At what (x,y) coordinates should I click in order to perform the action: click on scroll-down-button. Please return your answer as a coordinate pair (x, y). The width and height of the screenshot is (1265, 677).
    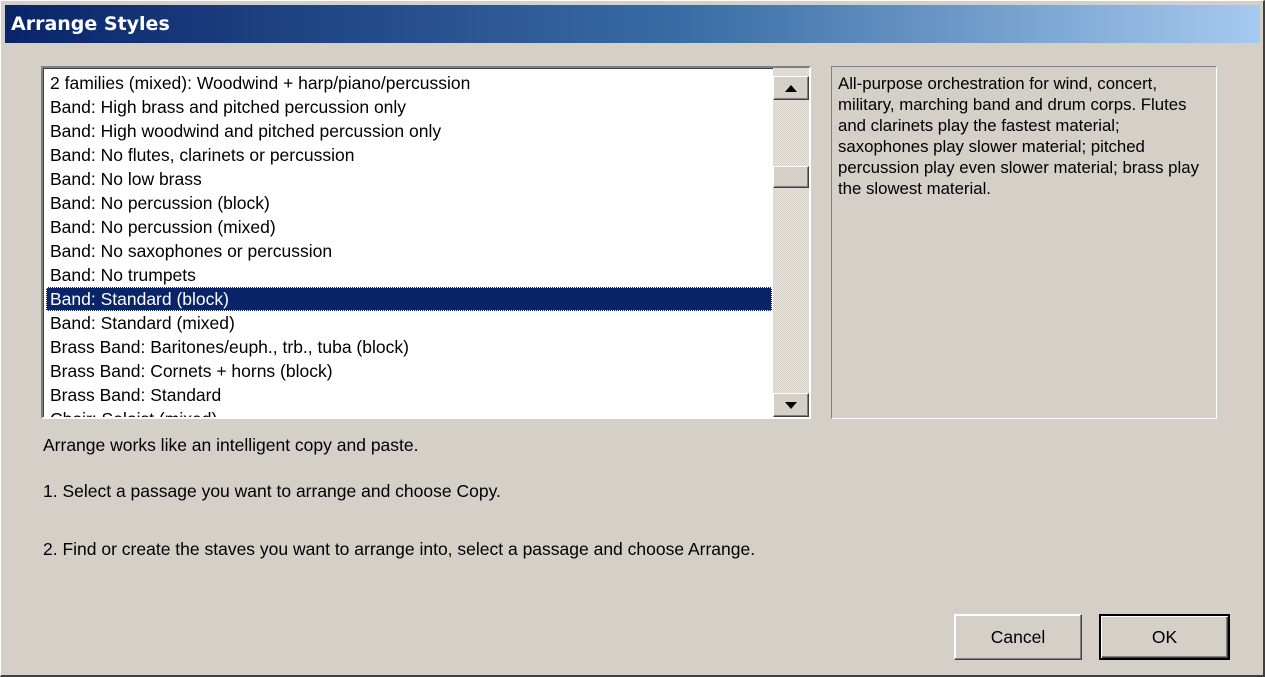
    Looking at the image, I should click on (791, 405).